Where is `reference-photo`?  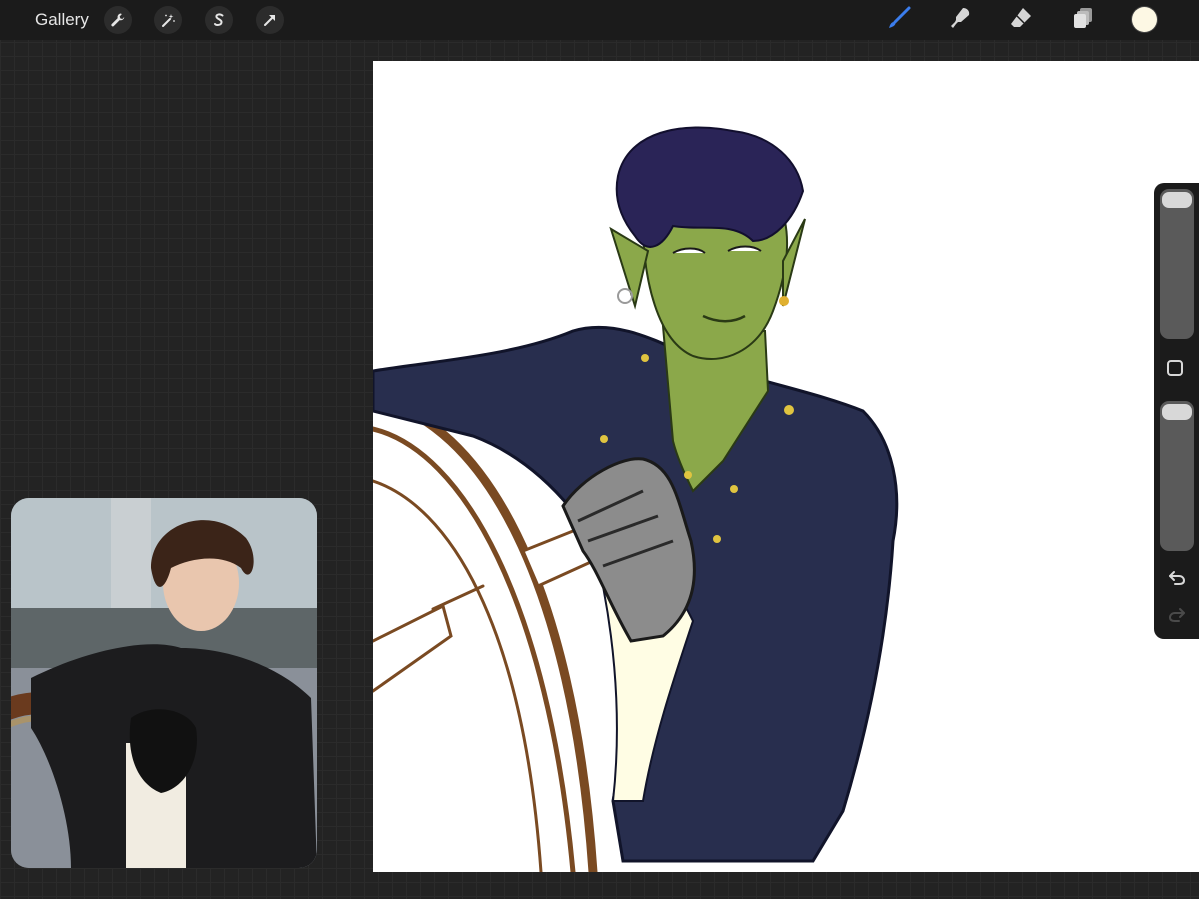
reference-photo is located at coordinates (164, 683).